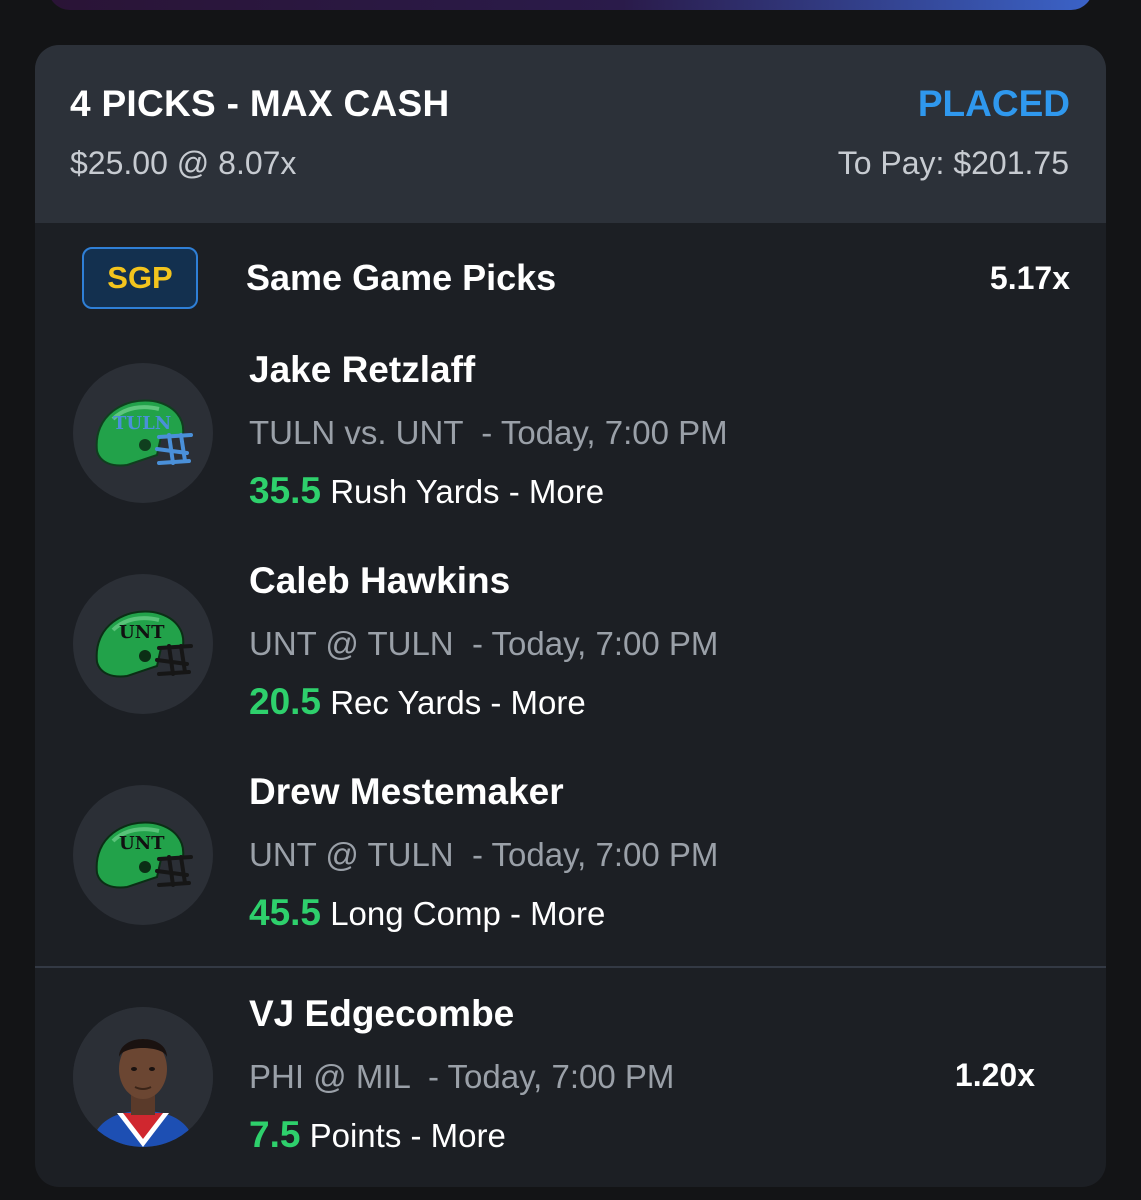 This screenshot has width=1141, height=1200. Describe the element at coordinates (427, 490) in the screenshot. I see `prop-line: 35.5 Rush Yards - More` at that location.